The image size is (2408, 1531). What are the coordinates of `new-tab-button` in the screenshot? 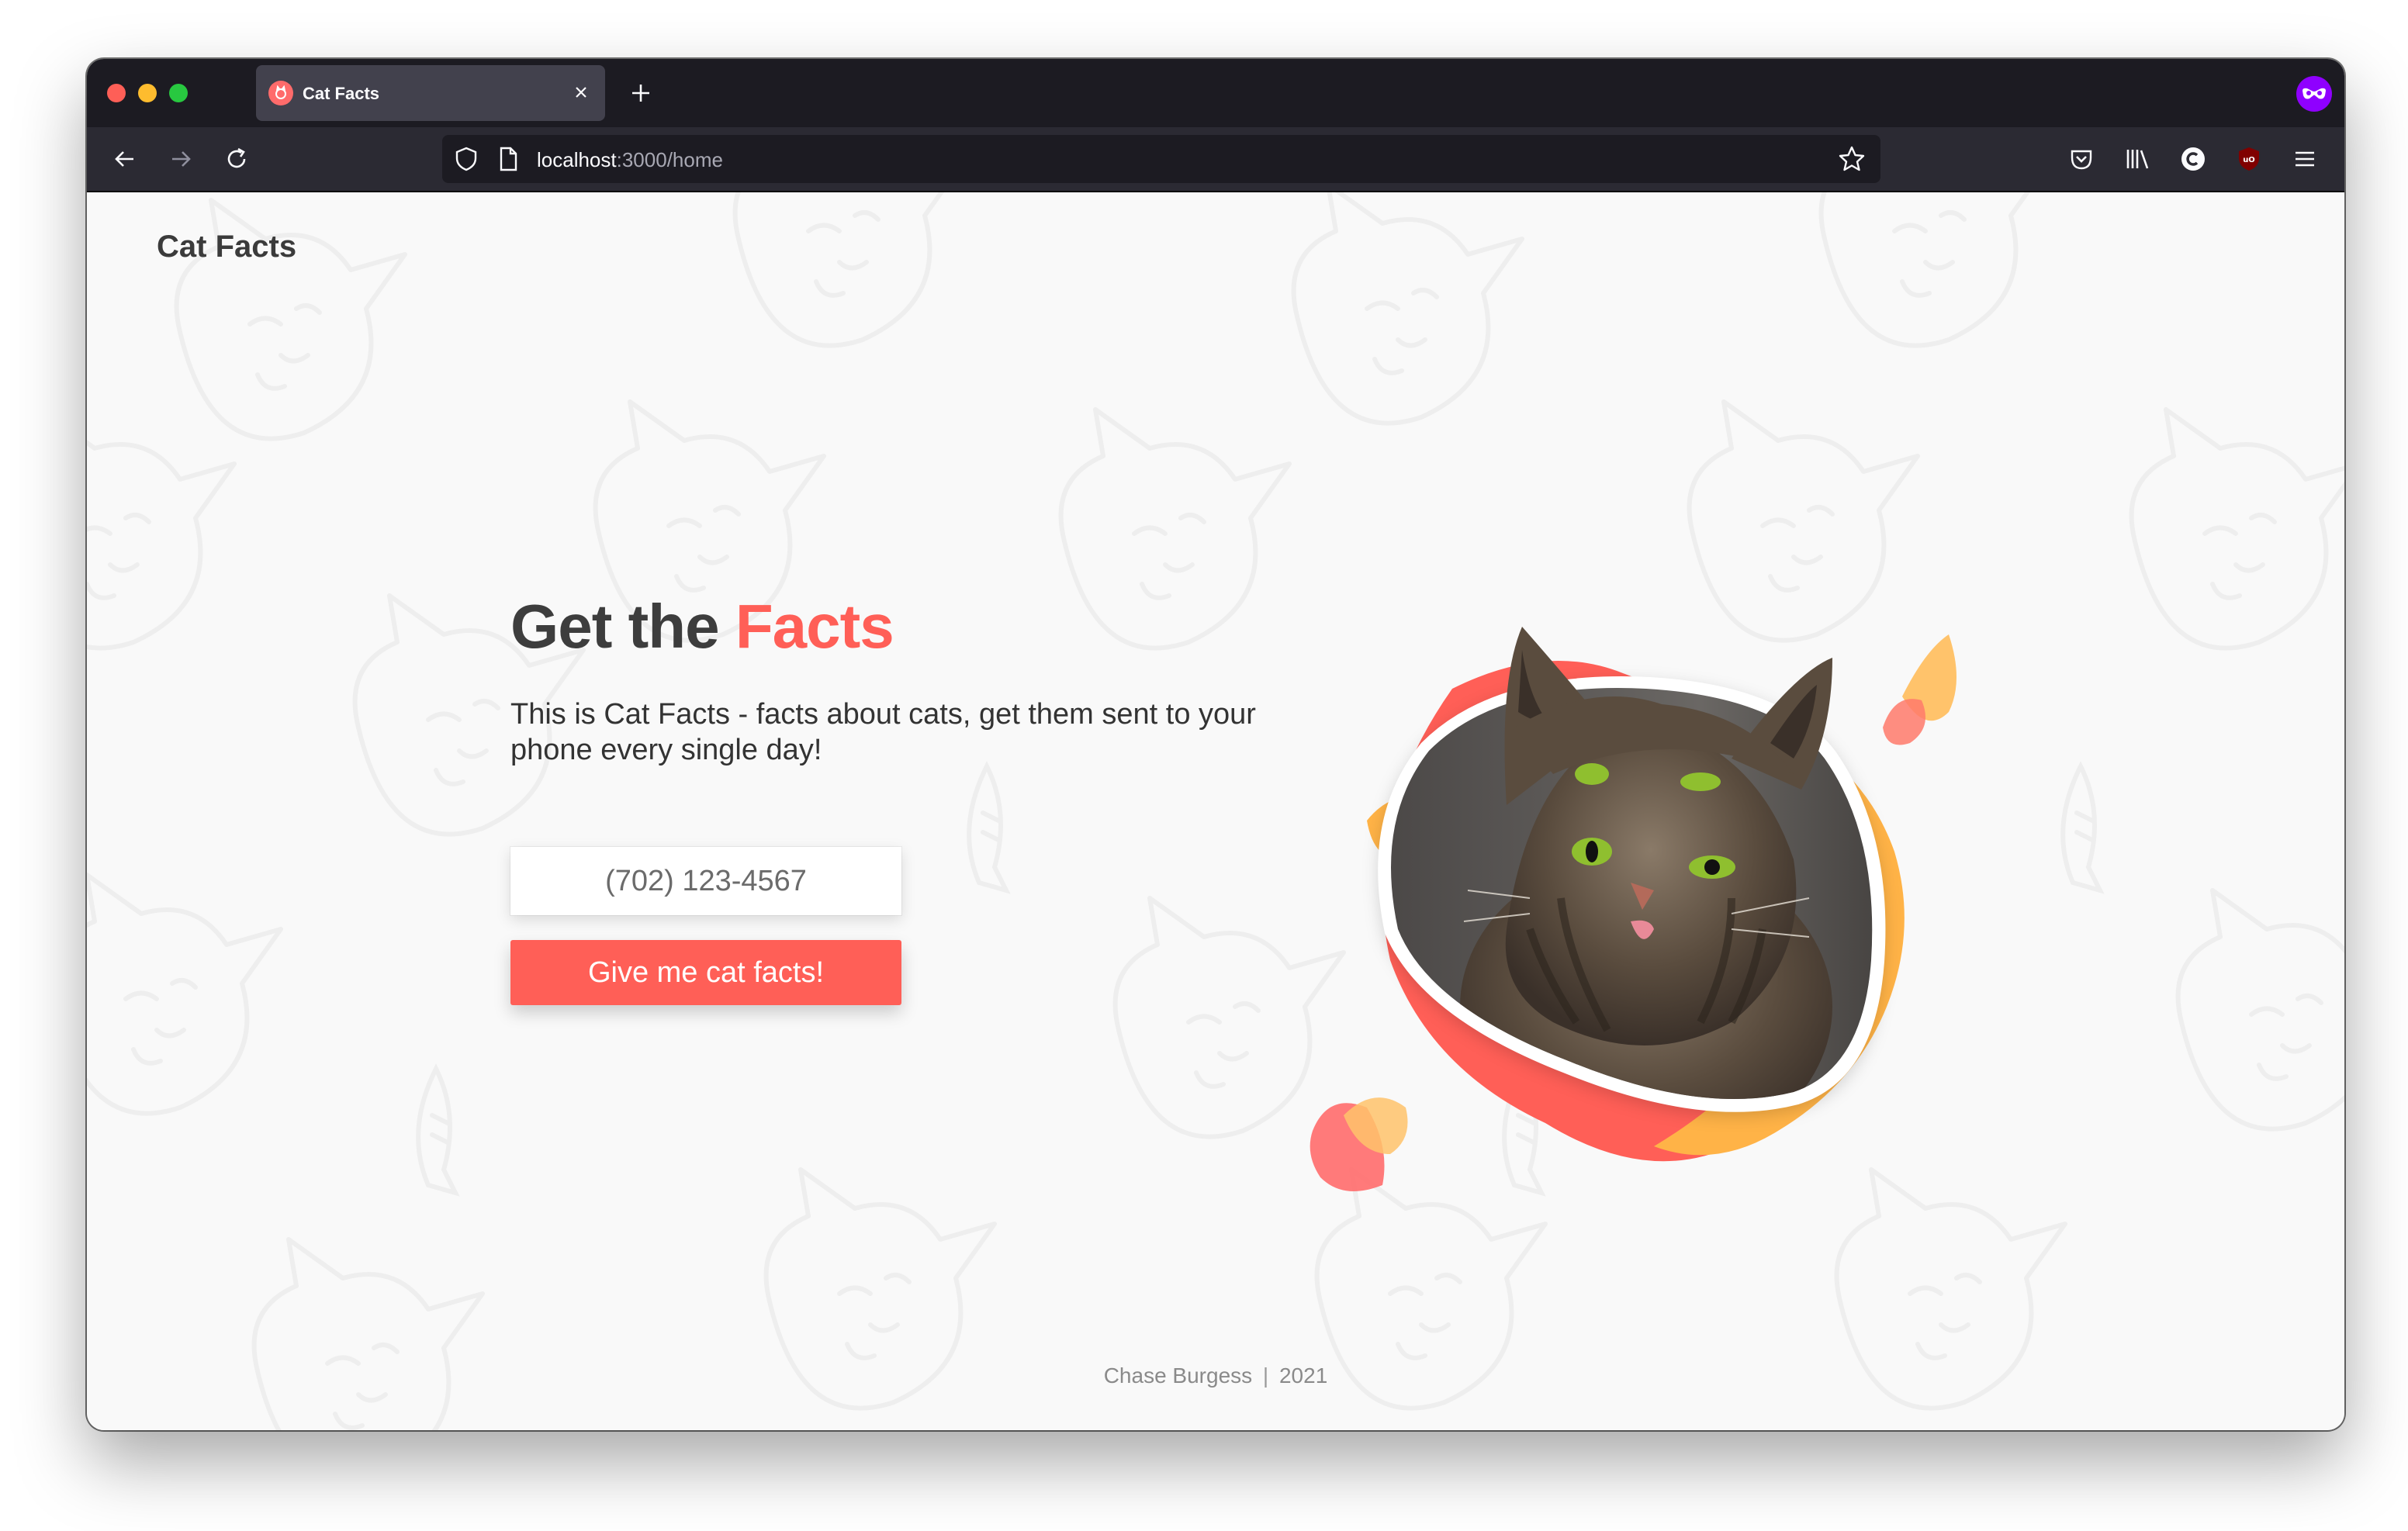 It's located at (641, 93).